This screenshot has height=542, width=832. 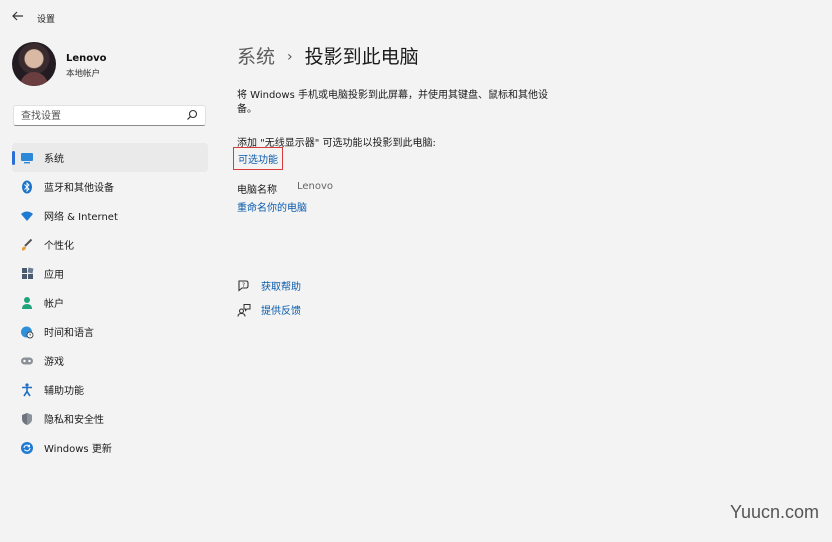 I want to click on sidebar-item-privacy: 隐私和安全性, so click(x=110, y=418).